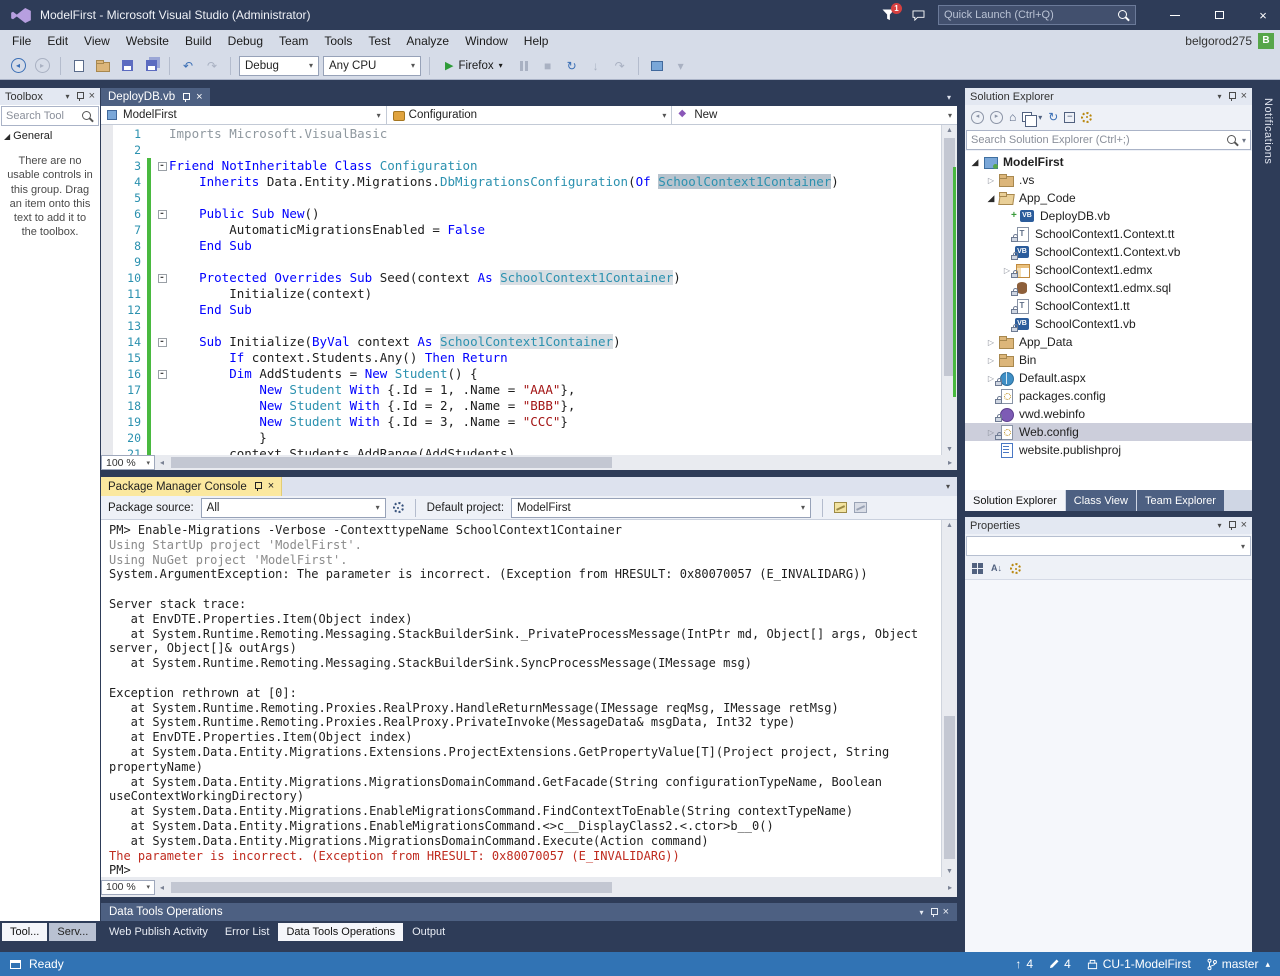 The height and width of the screenshot is (976, 1280). I want to click on feedback-icon, so click(918, 15).